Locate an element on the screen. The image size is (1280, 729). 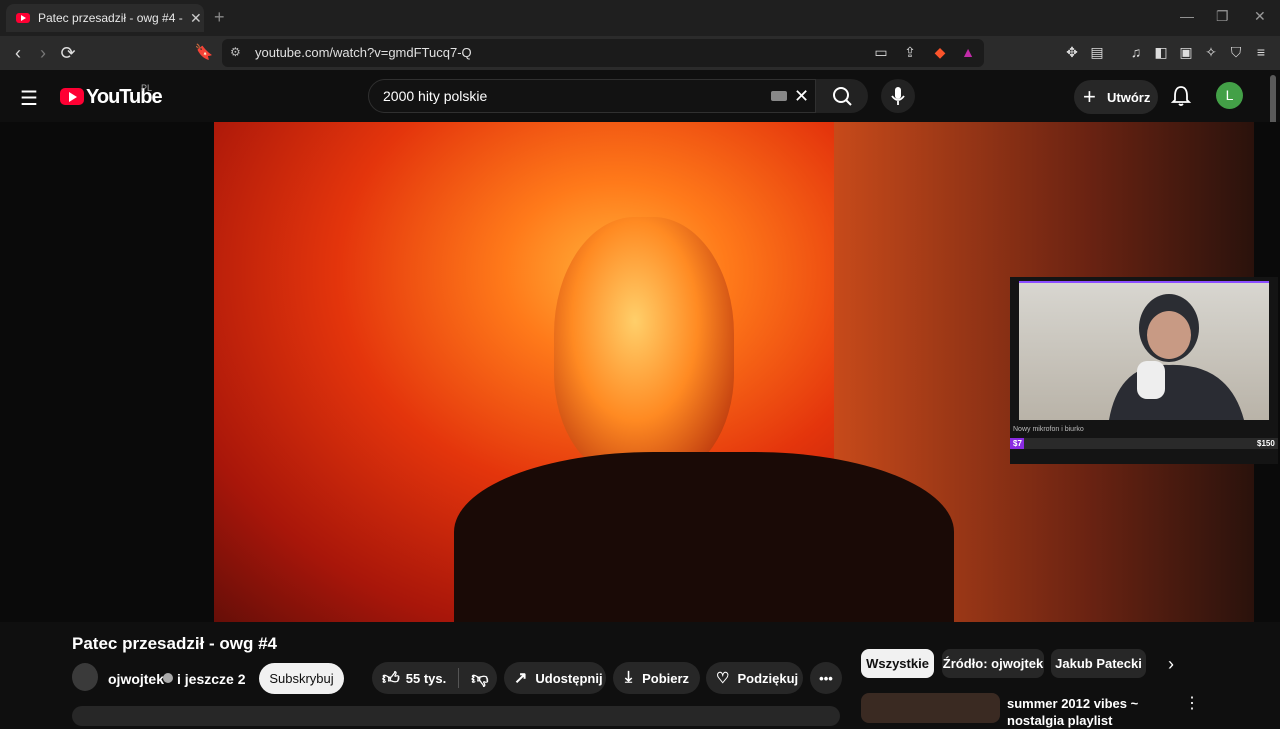
browser-menu-icon: ≡ is located at coordinates (1261, 52).